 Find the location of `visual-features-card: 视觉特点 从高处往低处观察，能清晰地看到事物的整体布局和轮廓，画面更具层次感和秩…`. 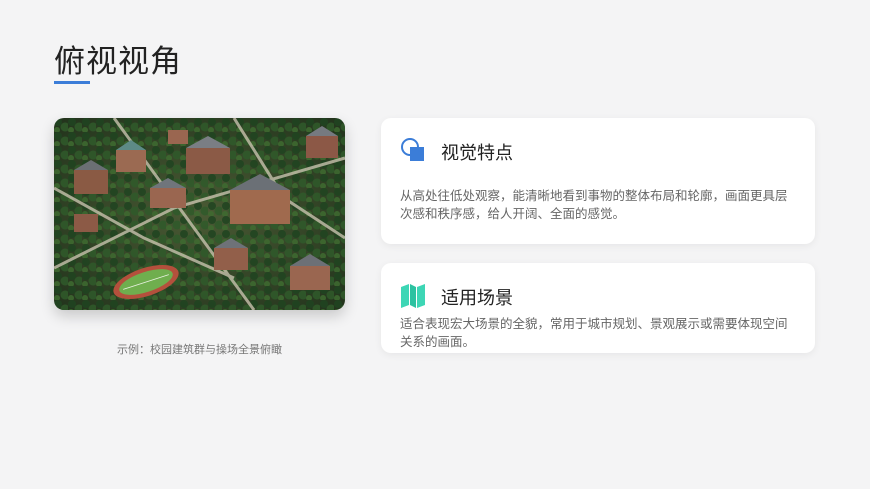

visual-features-card: 视觉特点 从高处往低处观察，能清晰地看到事物的整体布局和轮廓，画面更具层次感和秩… is located at coordinates (598, 181).